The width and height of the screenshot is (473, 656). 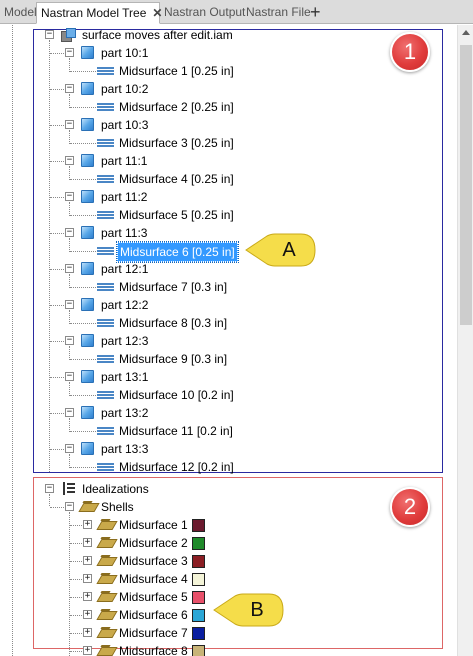 What do you see at coordinates (153, 525) in the screenshot?
I see `tree-node-shell: Midsurface 1` at bounding box center [153, 525].